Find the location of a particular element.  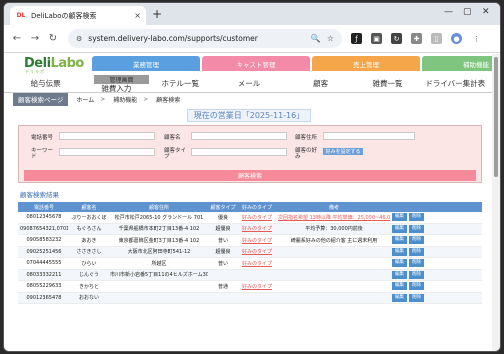

customer-search-button: 顧客検索 is located at coordinates (250, 175).